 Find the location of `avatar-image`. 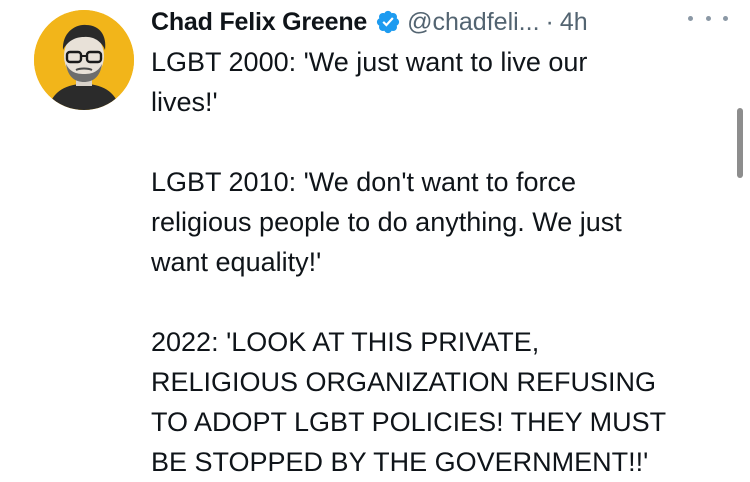

avatar-image is located at coordinates (84, 60).